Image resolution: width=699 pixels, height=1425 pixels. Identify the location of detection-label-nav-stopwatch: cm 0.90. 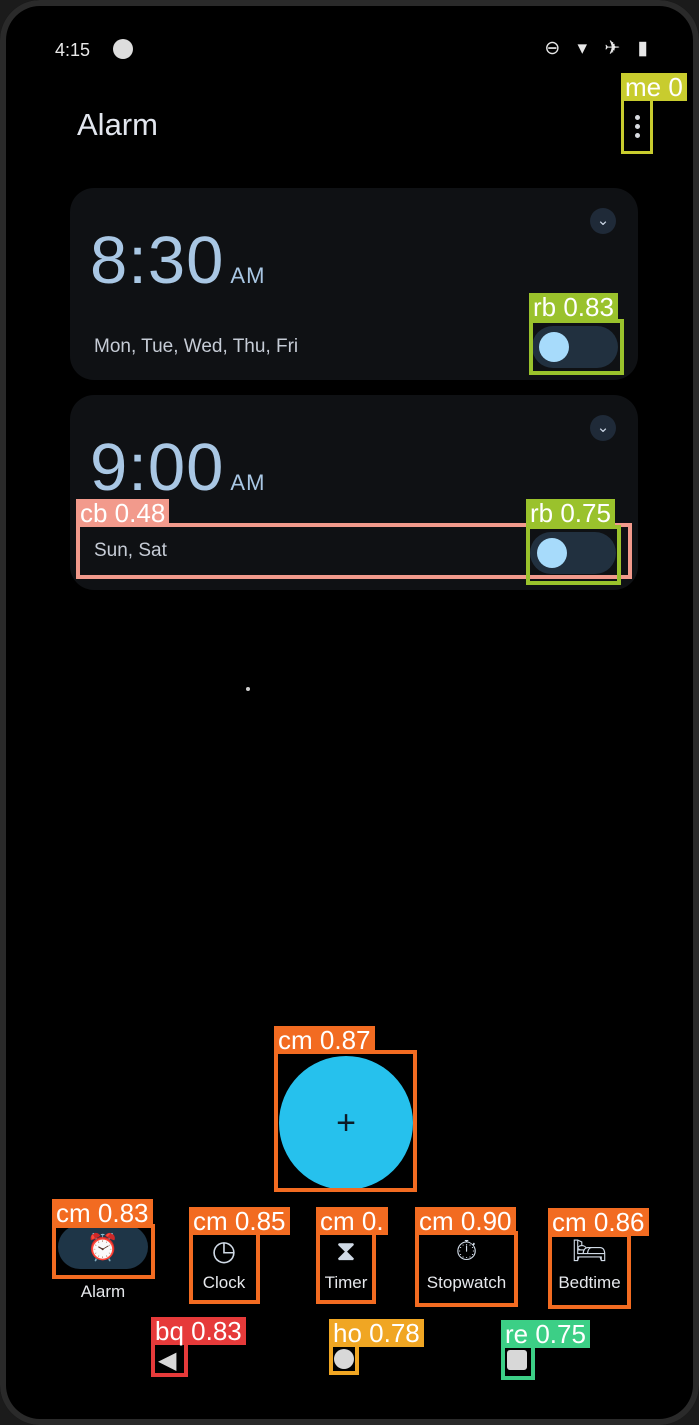
(465, 1221).